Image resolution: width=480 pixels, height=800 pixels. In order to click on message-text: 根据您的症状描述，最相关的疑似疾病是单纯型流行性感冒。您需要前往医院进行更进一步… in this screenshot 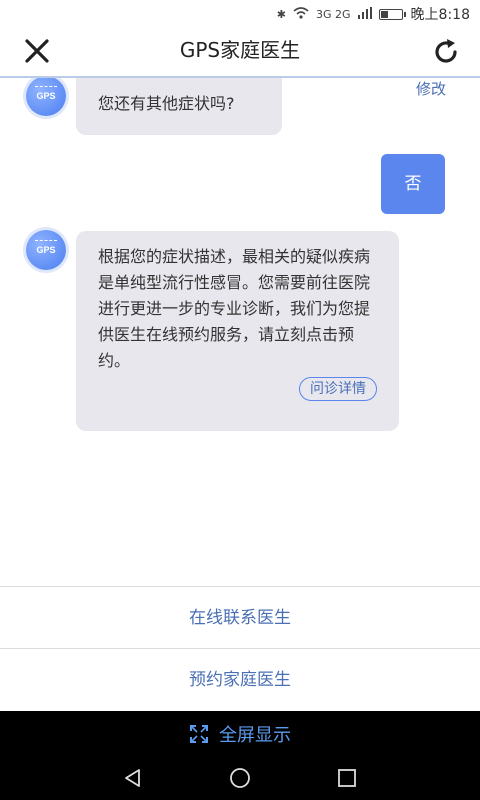, I will do `click(234, 308)`.